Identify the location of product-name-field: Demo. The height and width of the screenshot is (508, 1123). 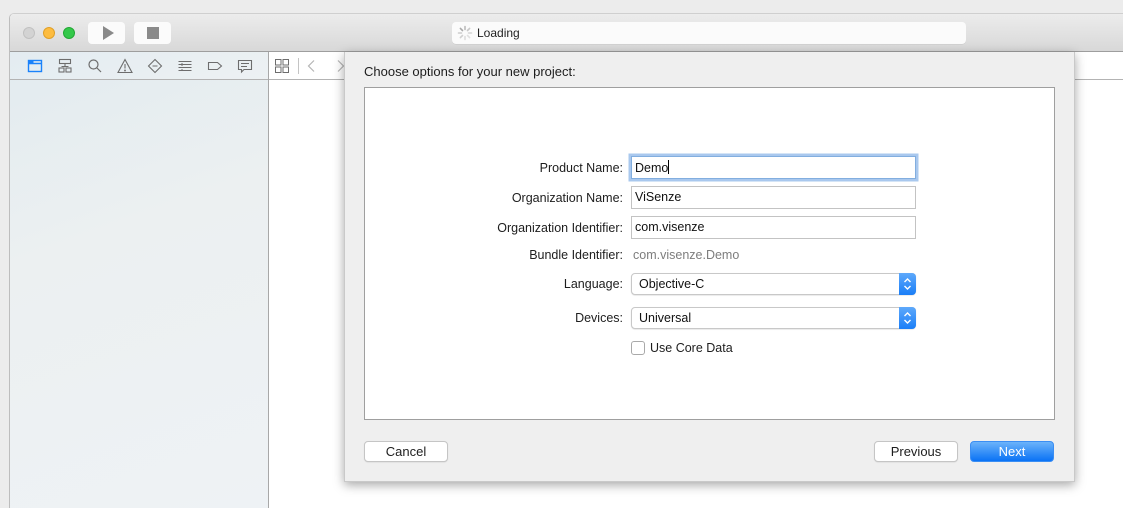
(773, 167).